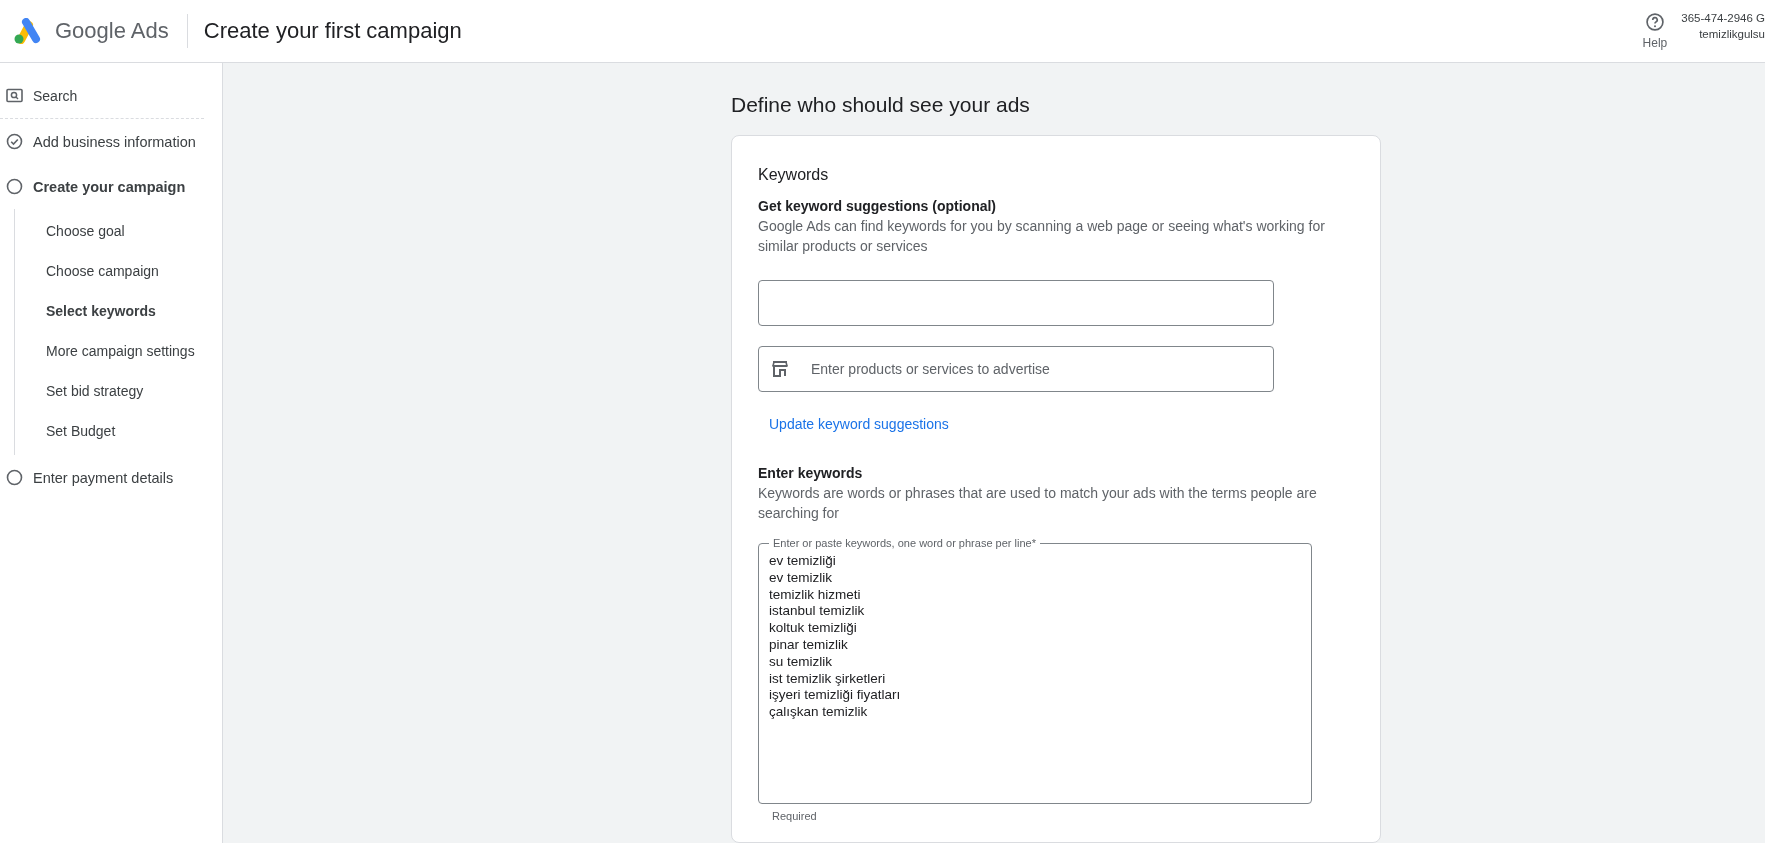  What do you see at coordinates (1732, 34) in the screenshot?
I see `account-name: temizlikgulsu` at bounding box center [1732, 34].